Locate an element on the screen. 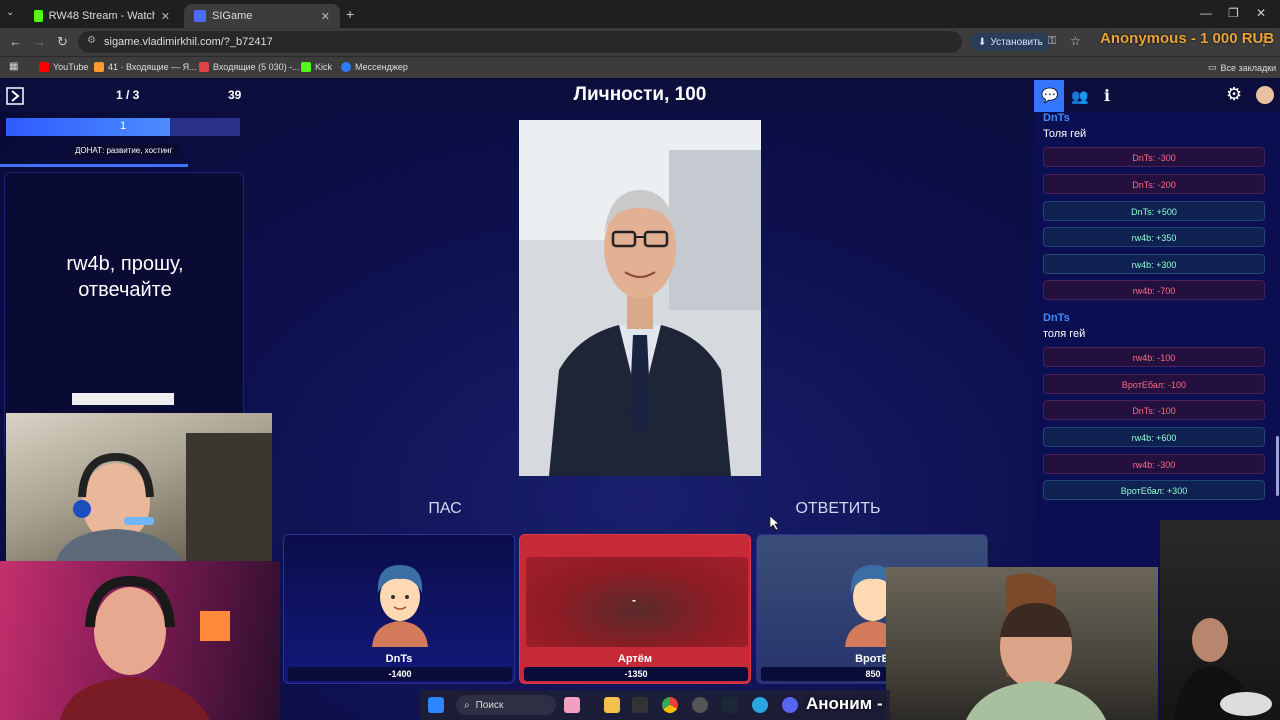 This screenshot has width=1280, height=720. telegram-icon is located at coordinates (760, 705).